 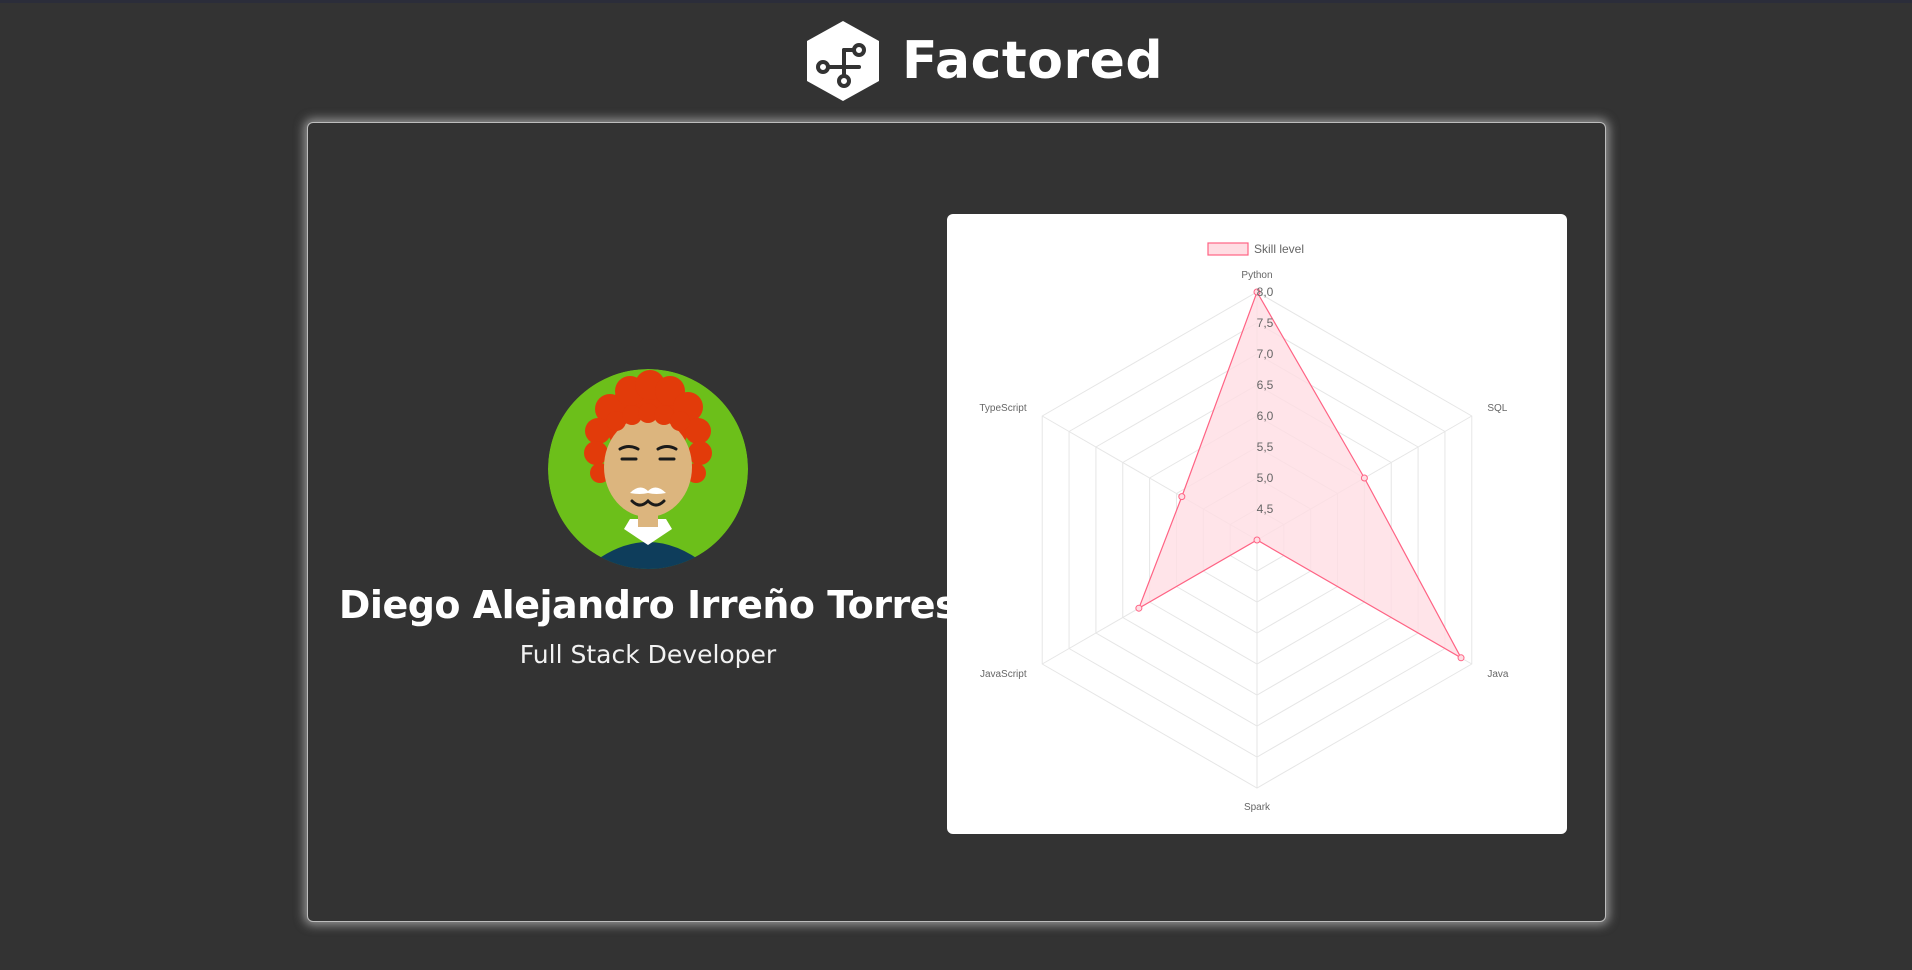 What do you see at coordinates (1265, 385) in the screenshot?
I see `radar-tick-label: 6,5` at bounding box center [1265, 385].